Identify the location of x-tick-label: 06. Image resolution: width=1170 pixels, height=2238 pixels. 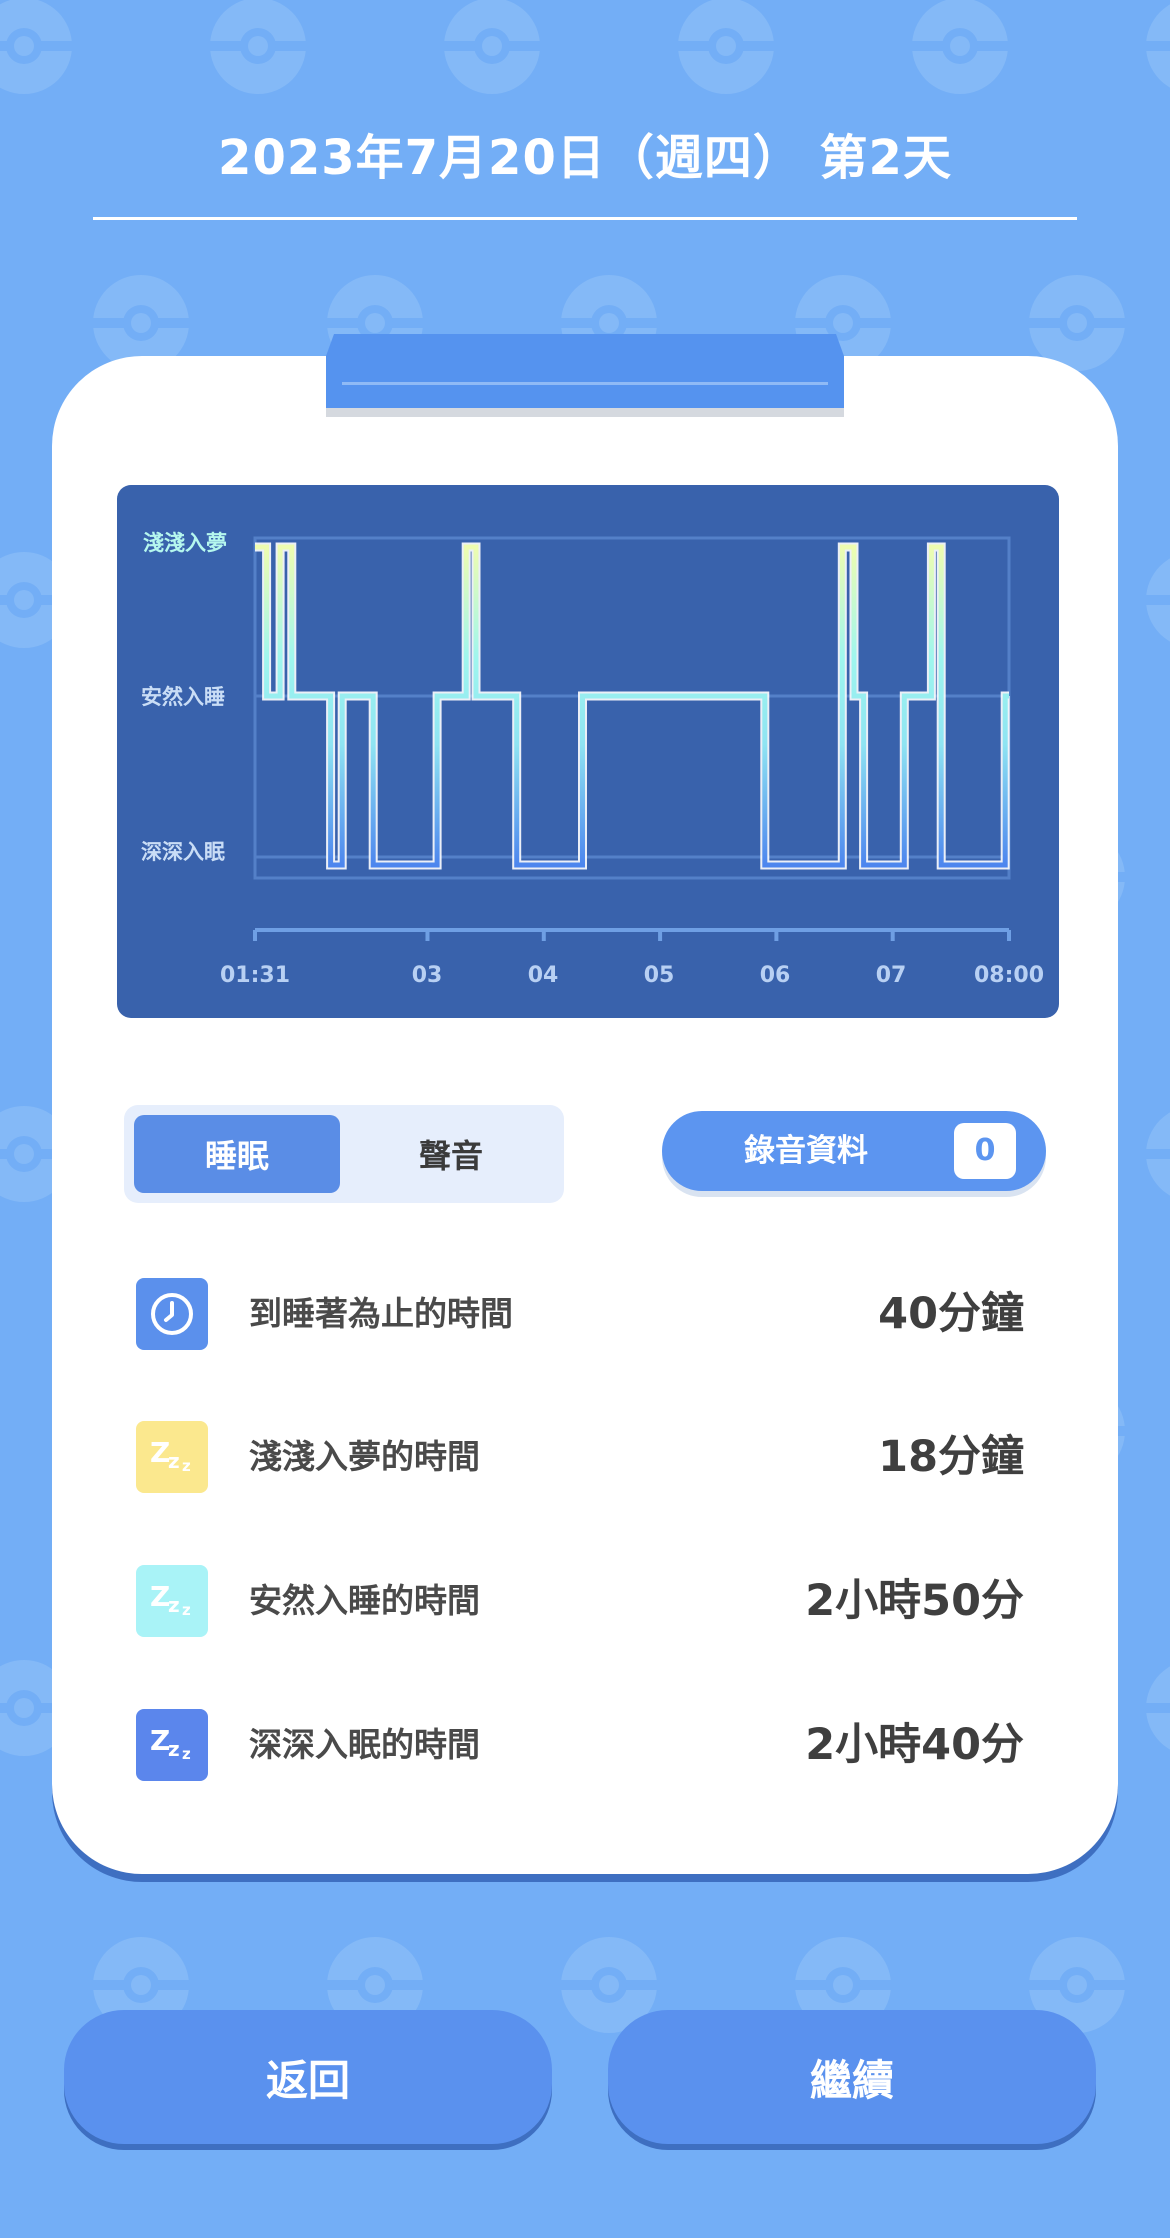
(775, 975).